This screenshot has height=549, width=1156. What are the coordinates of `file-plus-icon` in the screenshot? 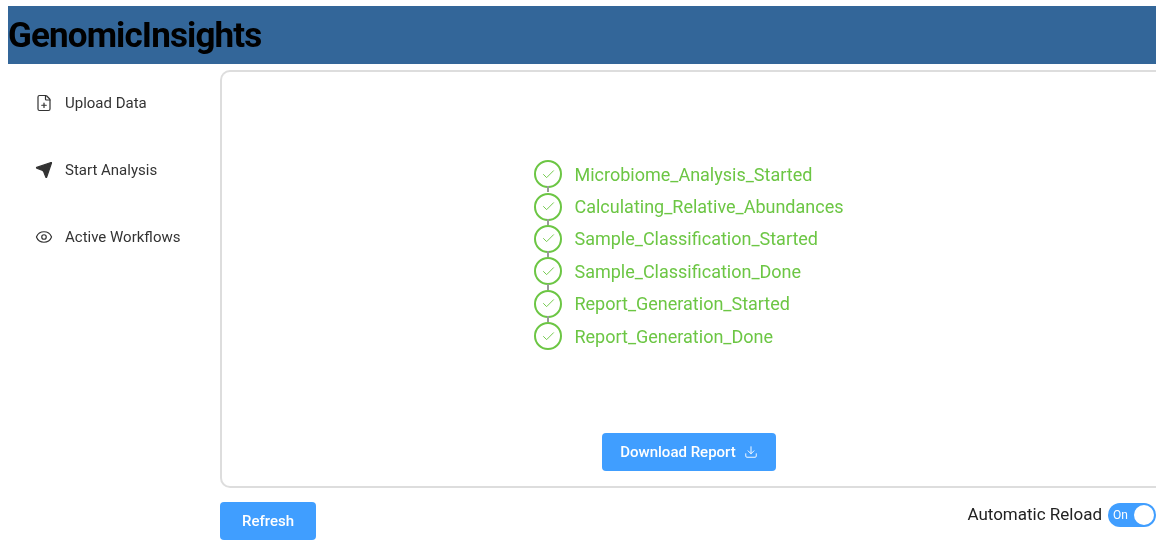 It's located at (44, 103).